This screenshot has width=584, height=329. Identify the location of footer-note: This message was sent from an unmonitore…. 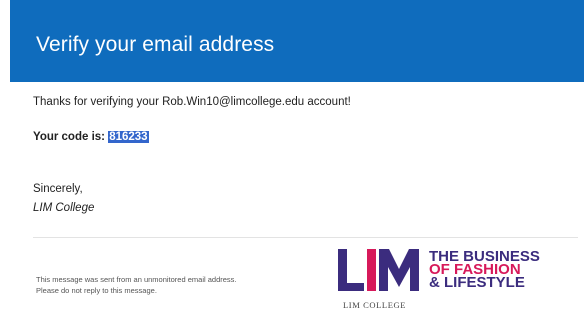
(136, 285).